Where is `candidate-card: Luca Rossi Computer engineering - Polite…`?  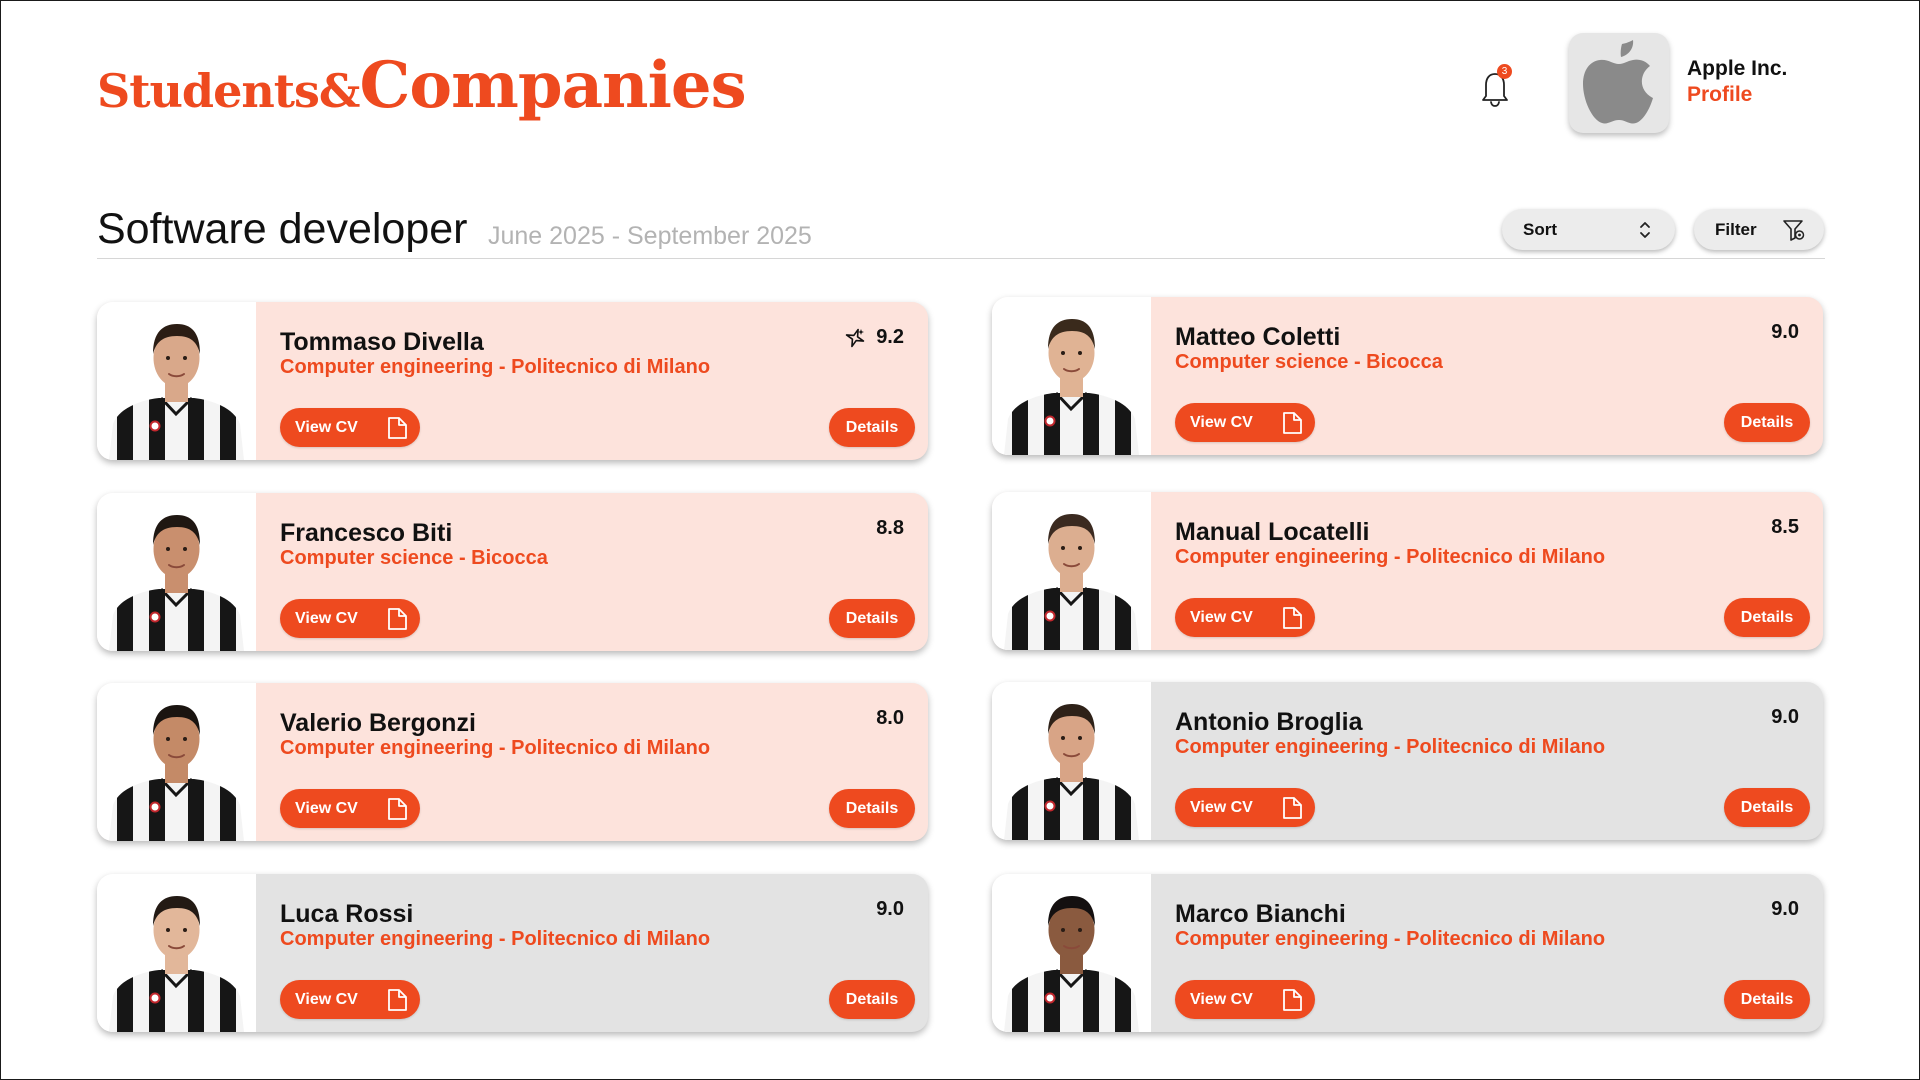 candidate-card: Luca Rossi Computer engineering - Polite… is located at coordinates (512, 953).